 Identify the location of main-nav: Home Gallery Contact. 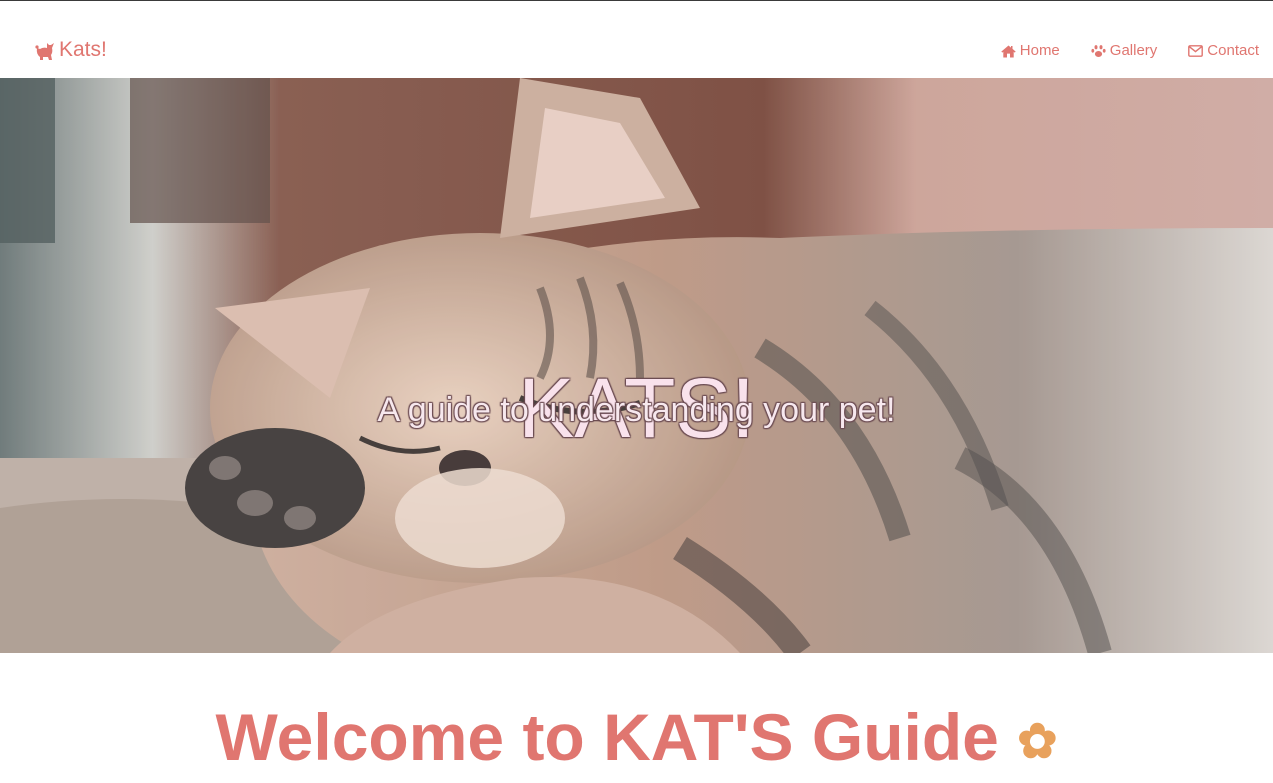
(1130, 51).